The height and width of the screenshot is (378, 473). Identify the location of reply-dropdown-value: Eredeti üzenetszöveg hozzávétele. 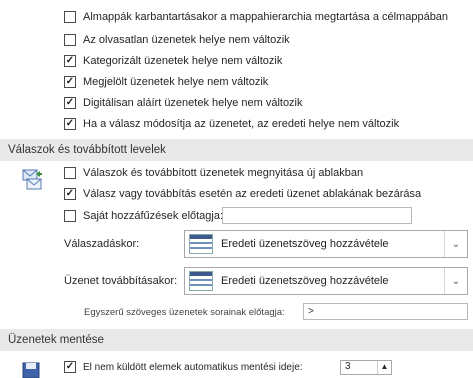
(305, 244).